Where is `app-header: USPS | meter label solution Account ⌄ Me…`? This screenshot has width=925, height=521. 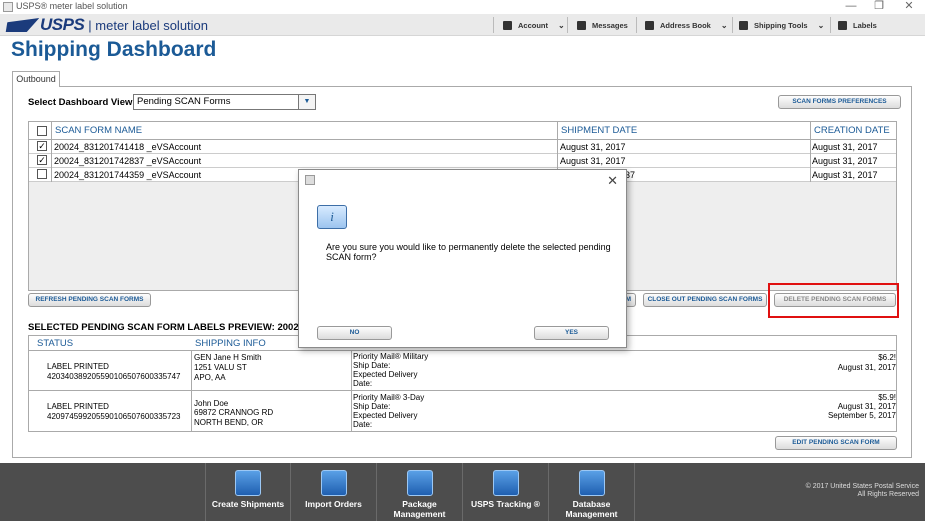 app-header: USPS | meter label solution Account ⌄ Me… is located at coordinates (462, 25).